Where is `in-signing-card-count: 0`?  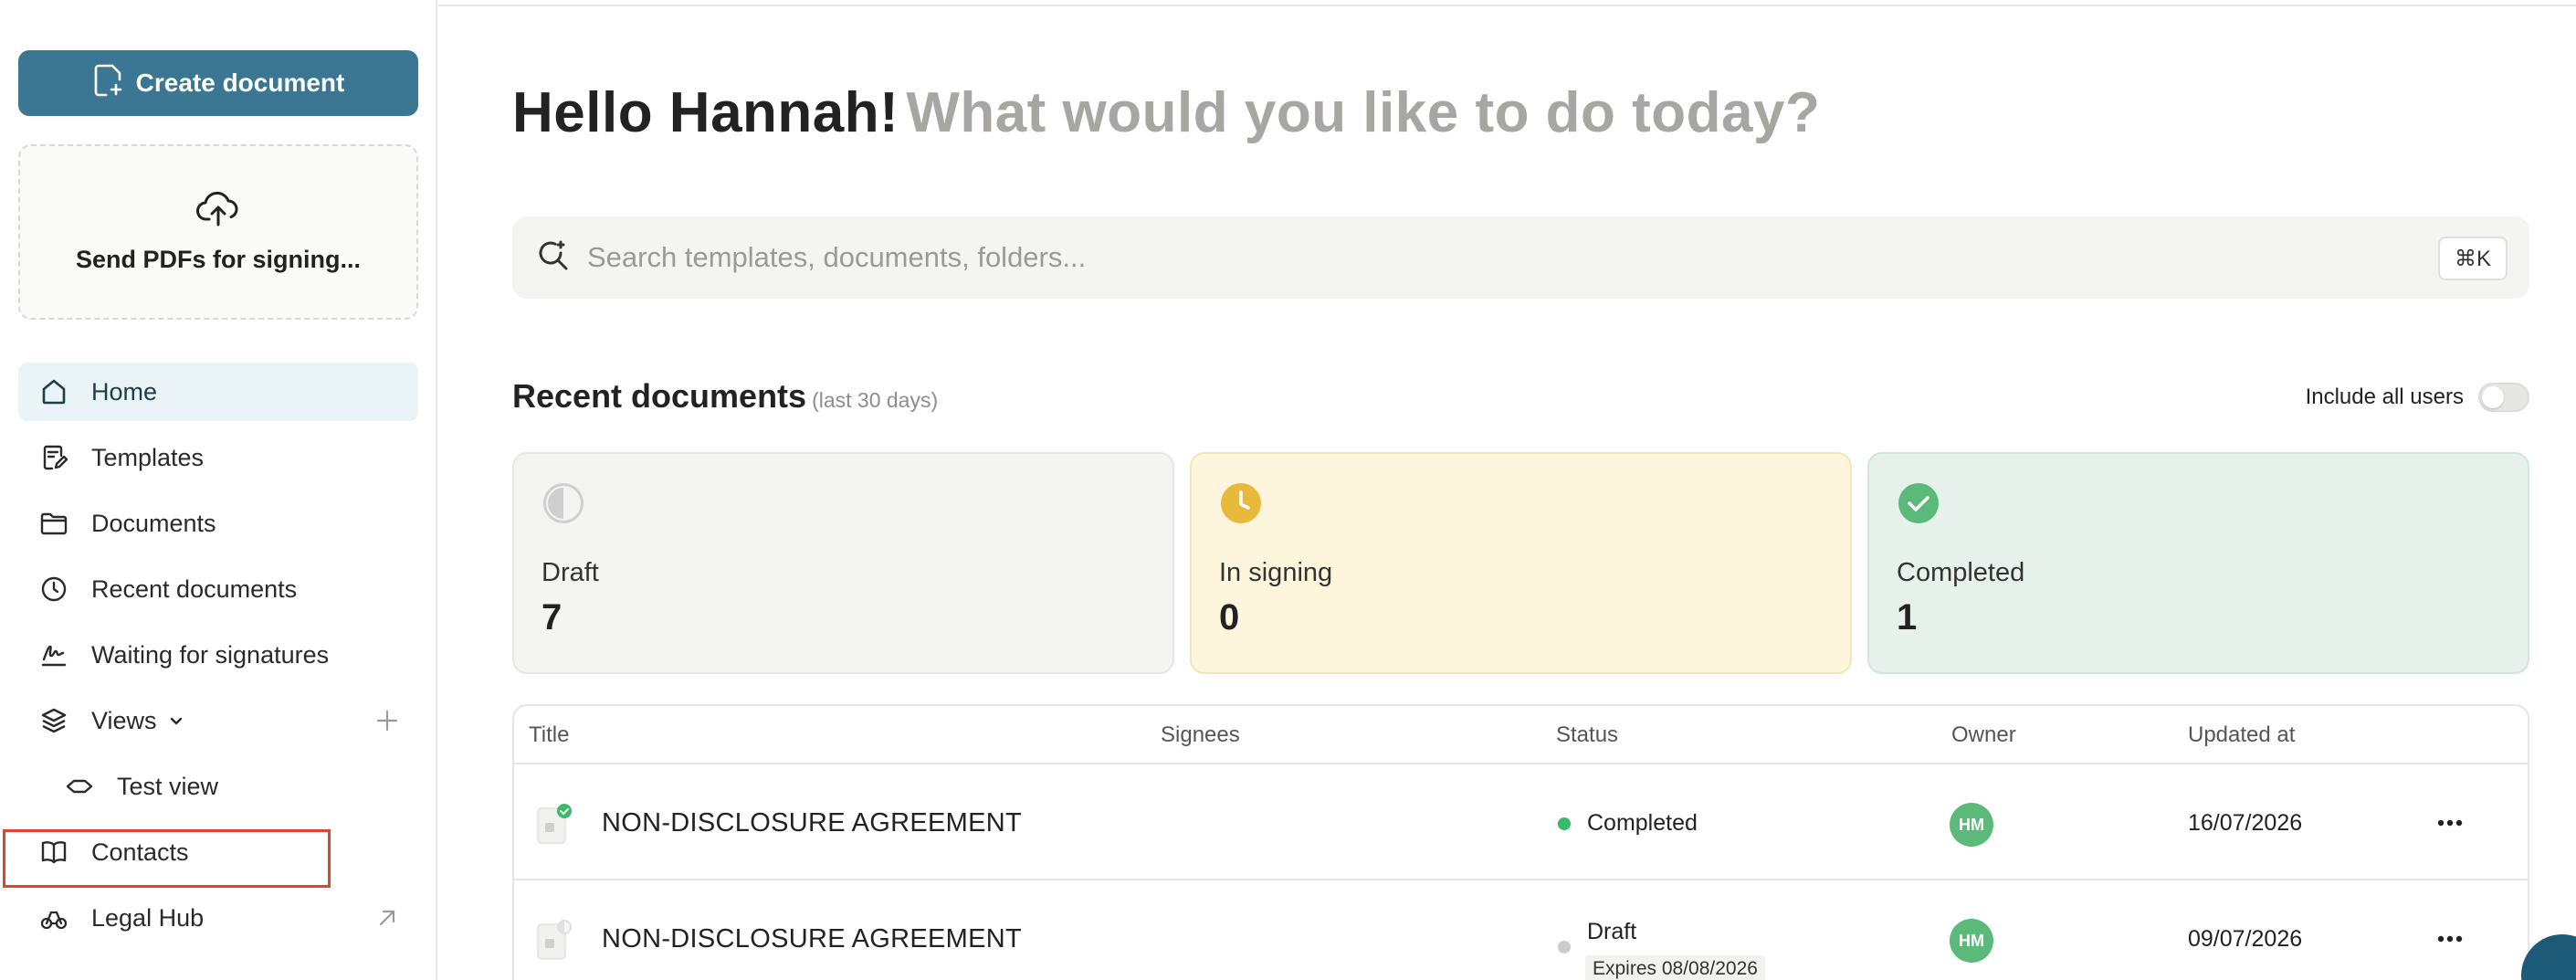 in-signing-card-count: 0 is located at coordinates (1229, 617).